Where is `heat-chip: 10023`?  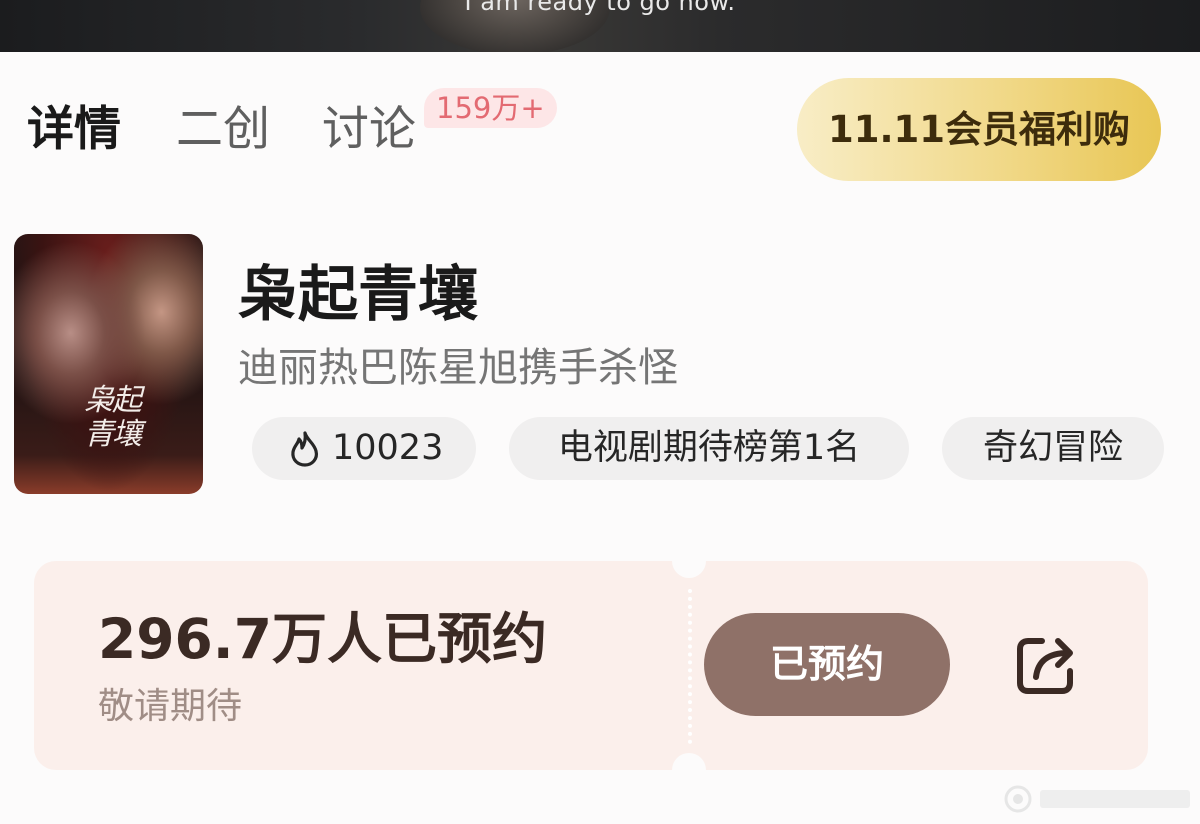 heat-chip: 10023 is located at coordinates (364, 448).